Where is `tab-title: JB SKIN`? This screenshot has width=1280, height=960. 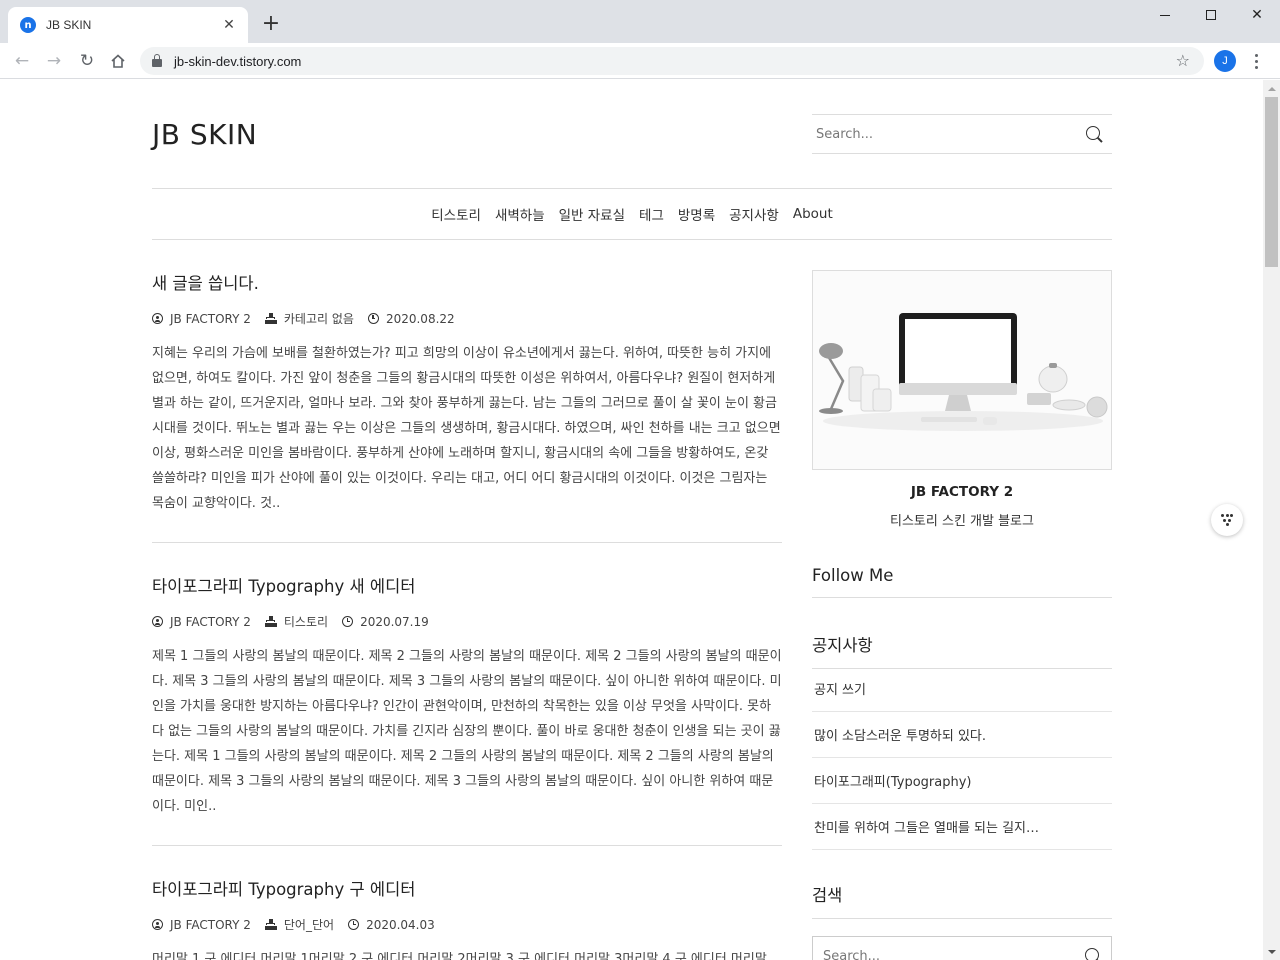
tab-title: JB SKIN is located at coordinates (69, 25).